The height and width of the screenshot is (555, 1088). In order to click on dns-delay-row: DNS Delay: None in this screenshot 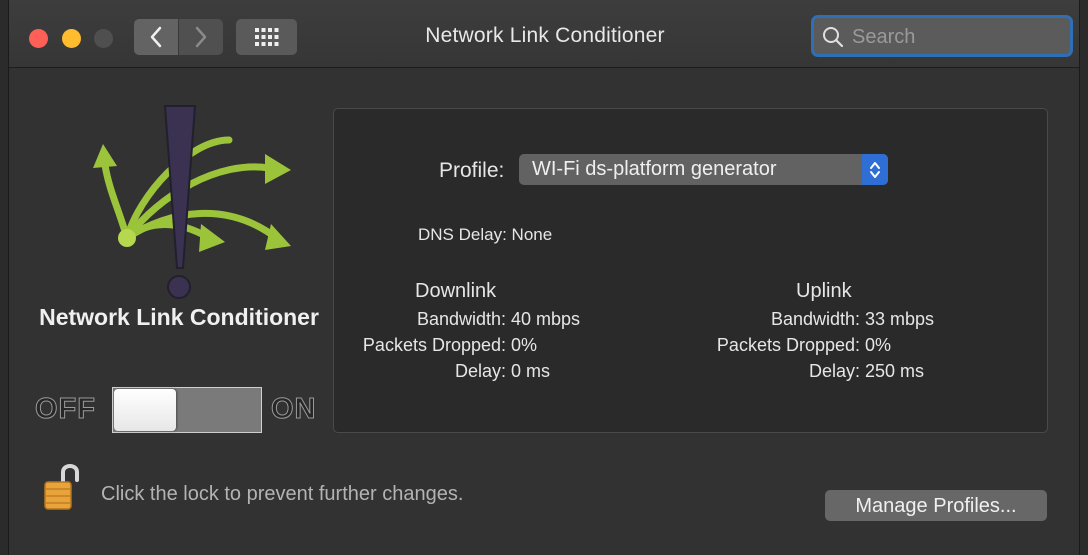, I will do `click(485, 235)`.